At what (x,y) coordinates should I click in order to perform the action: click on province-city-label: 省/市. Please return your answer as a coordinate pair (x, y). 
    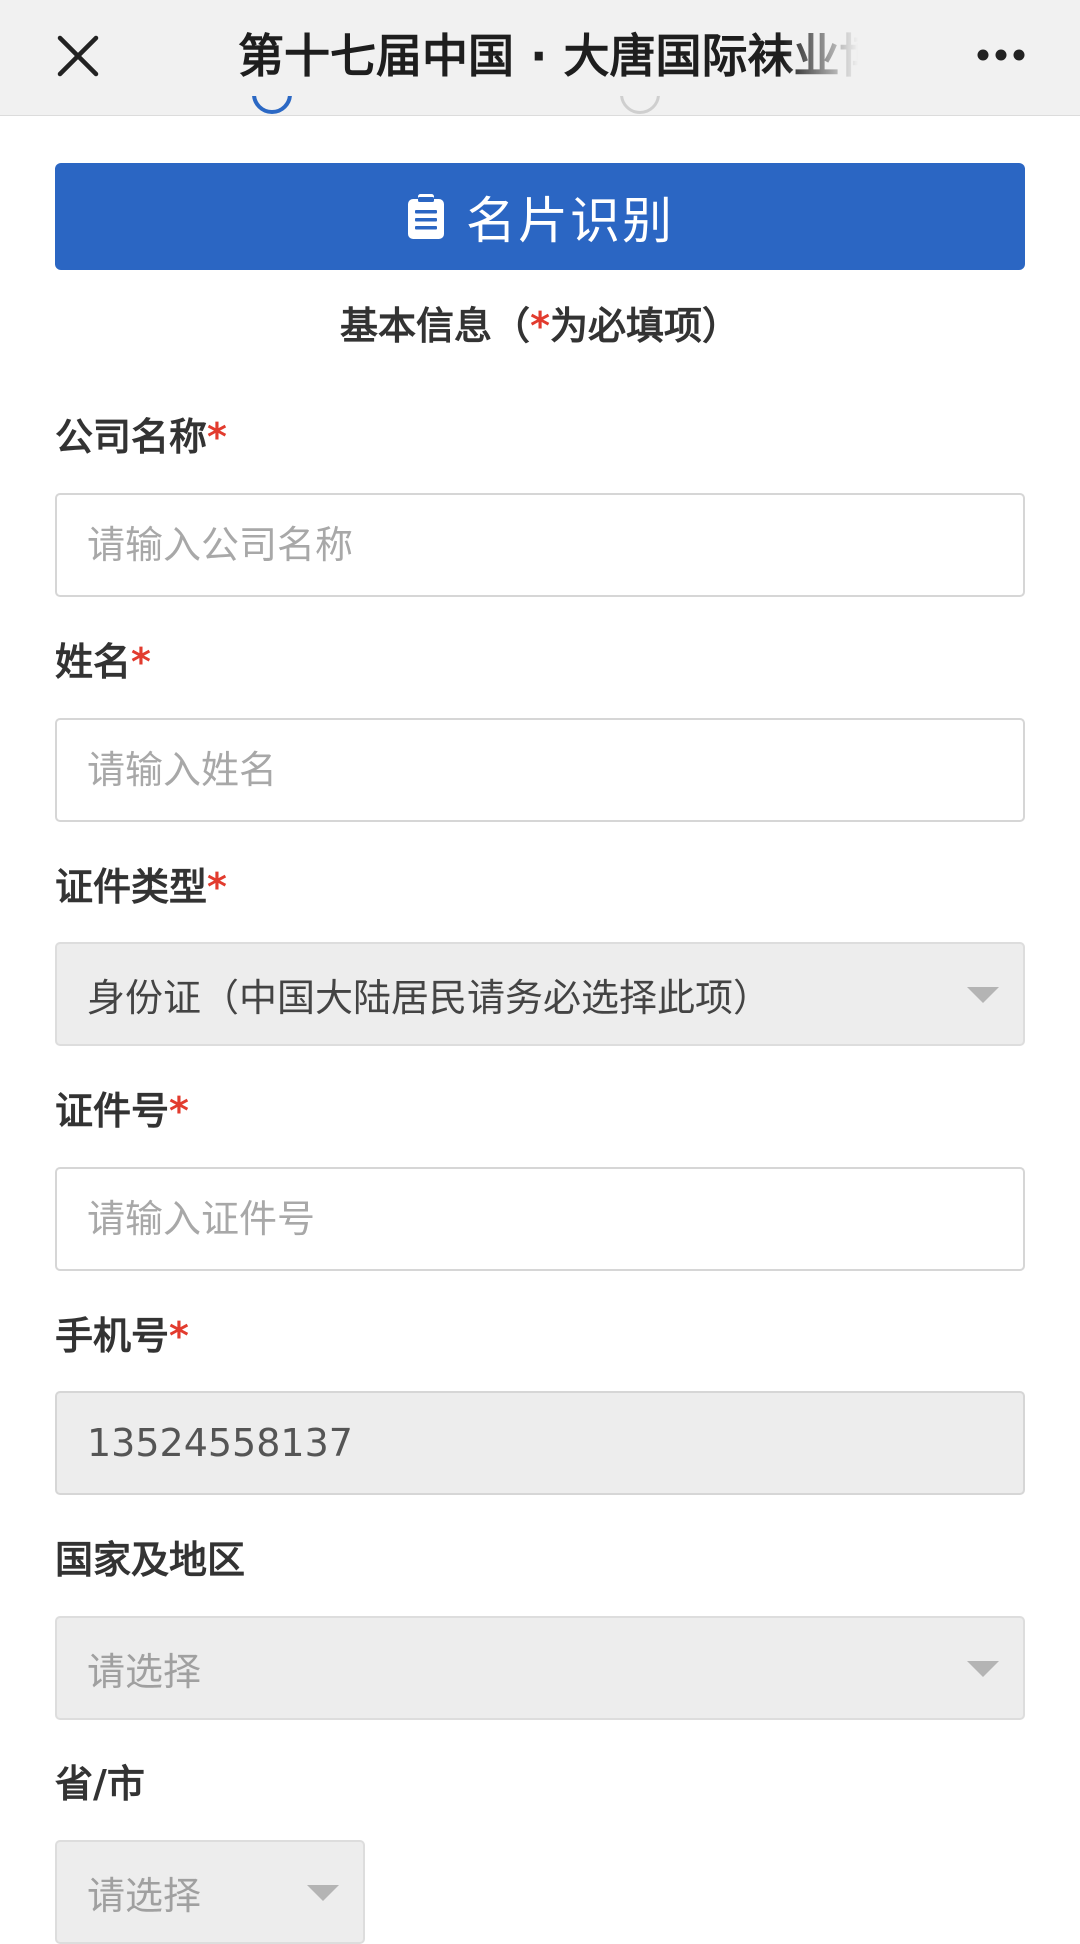
    Looking at the image, I should click on (100, 1784).